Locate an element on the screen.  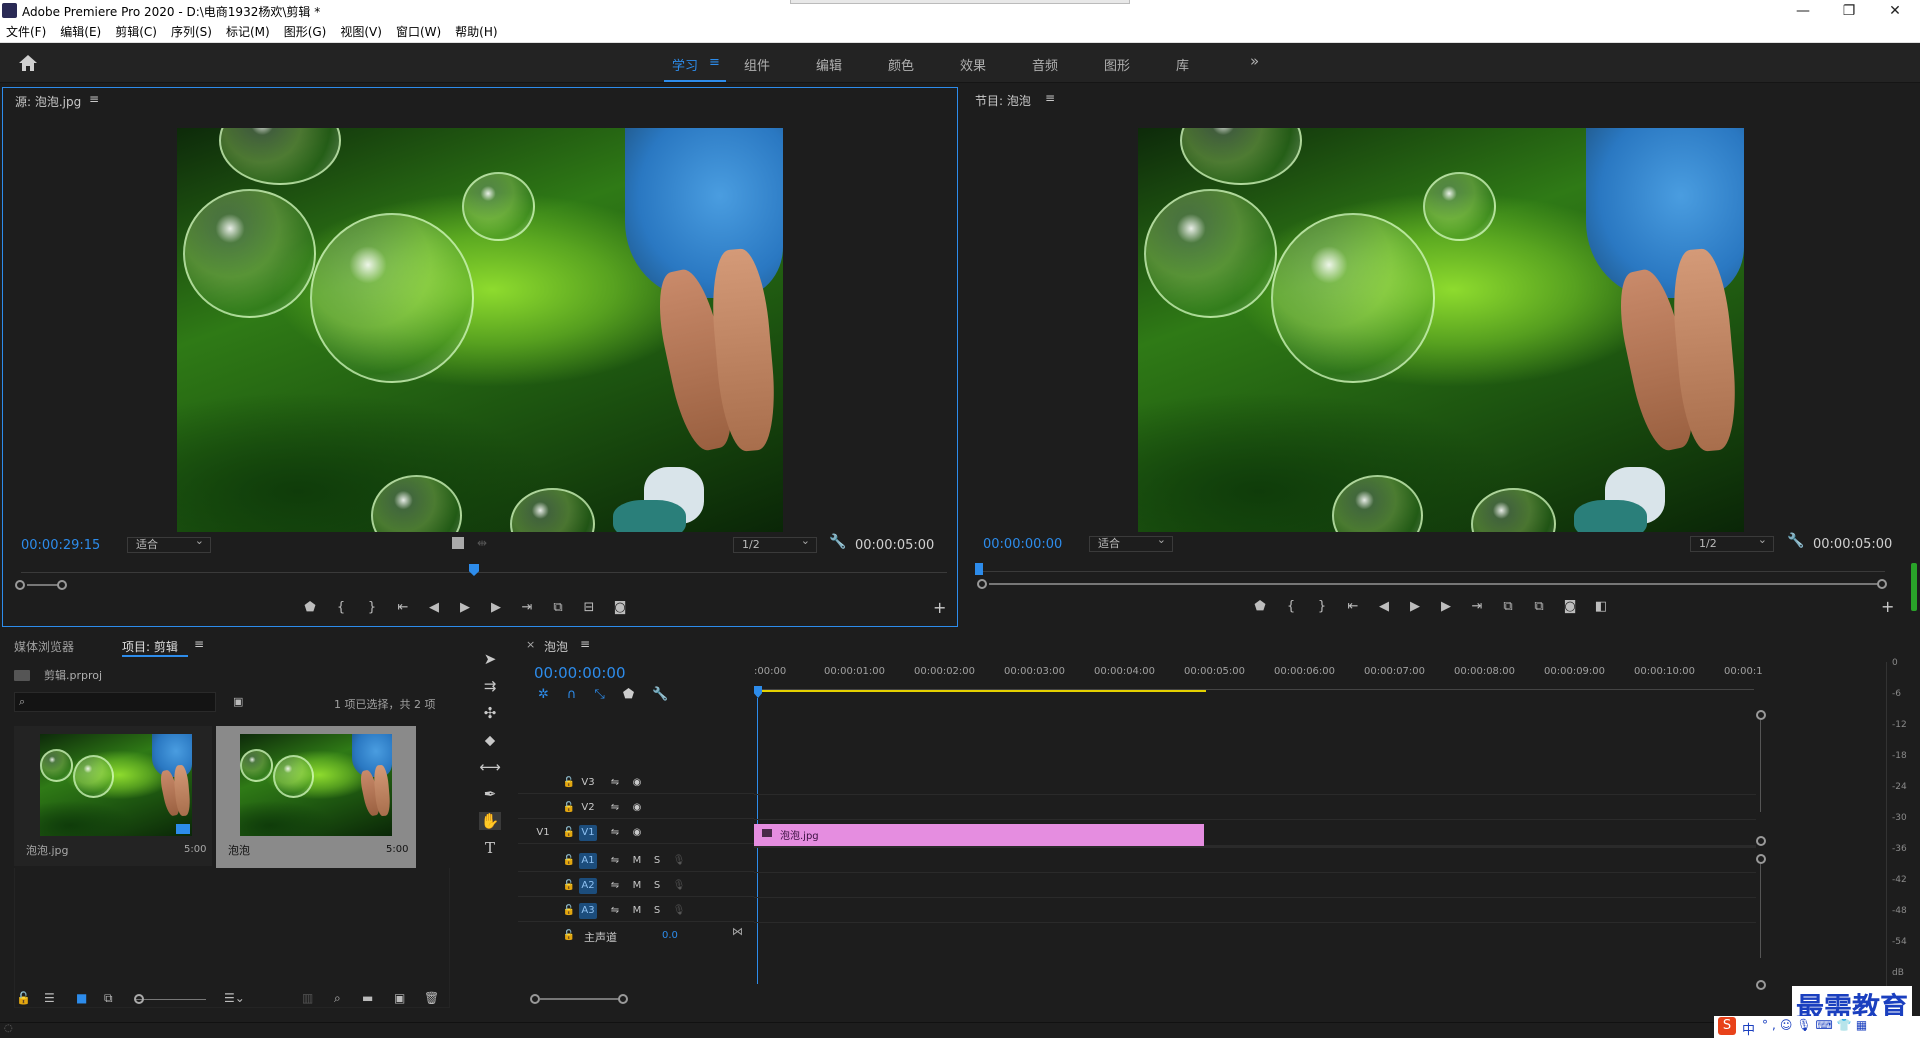
tab-media-browser: 媒体浏览器 is located at coordinates (44, 646).